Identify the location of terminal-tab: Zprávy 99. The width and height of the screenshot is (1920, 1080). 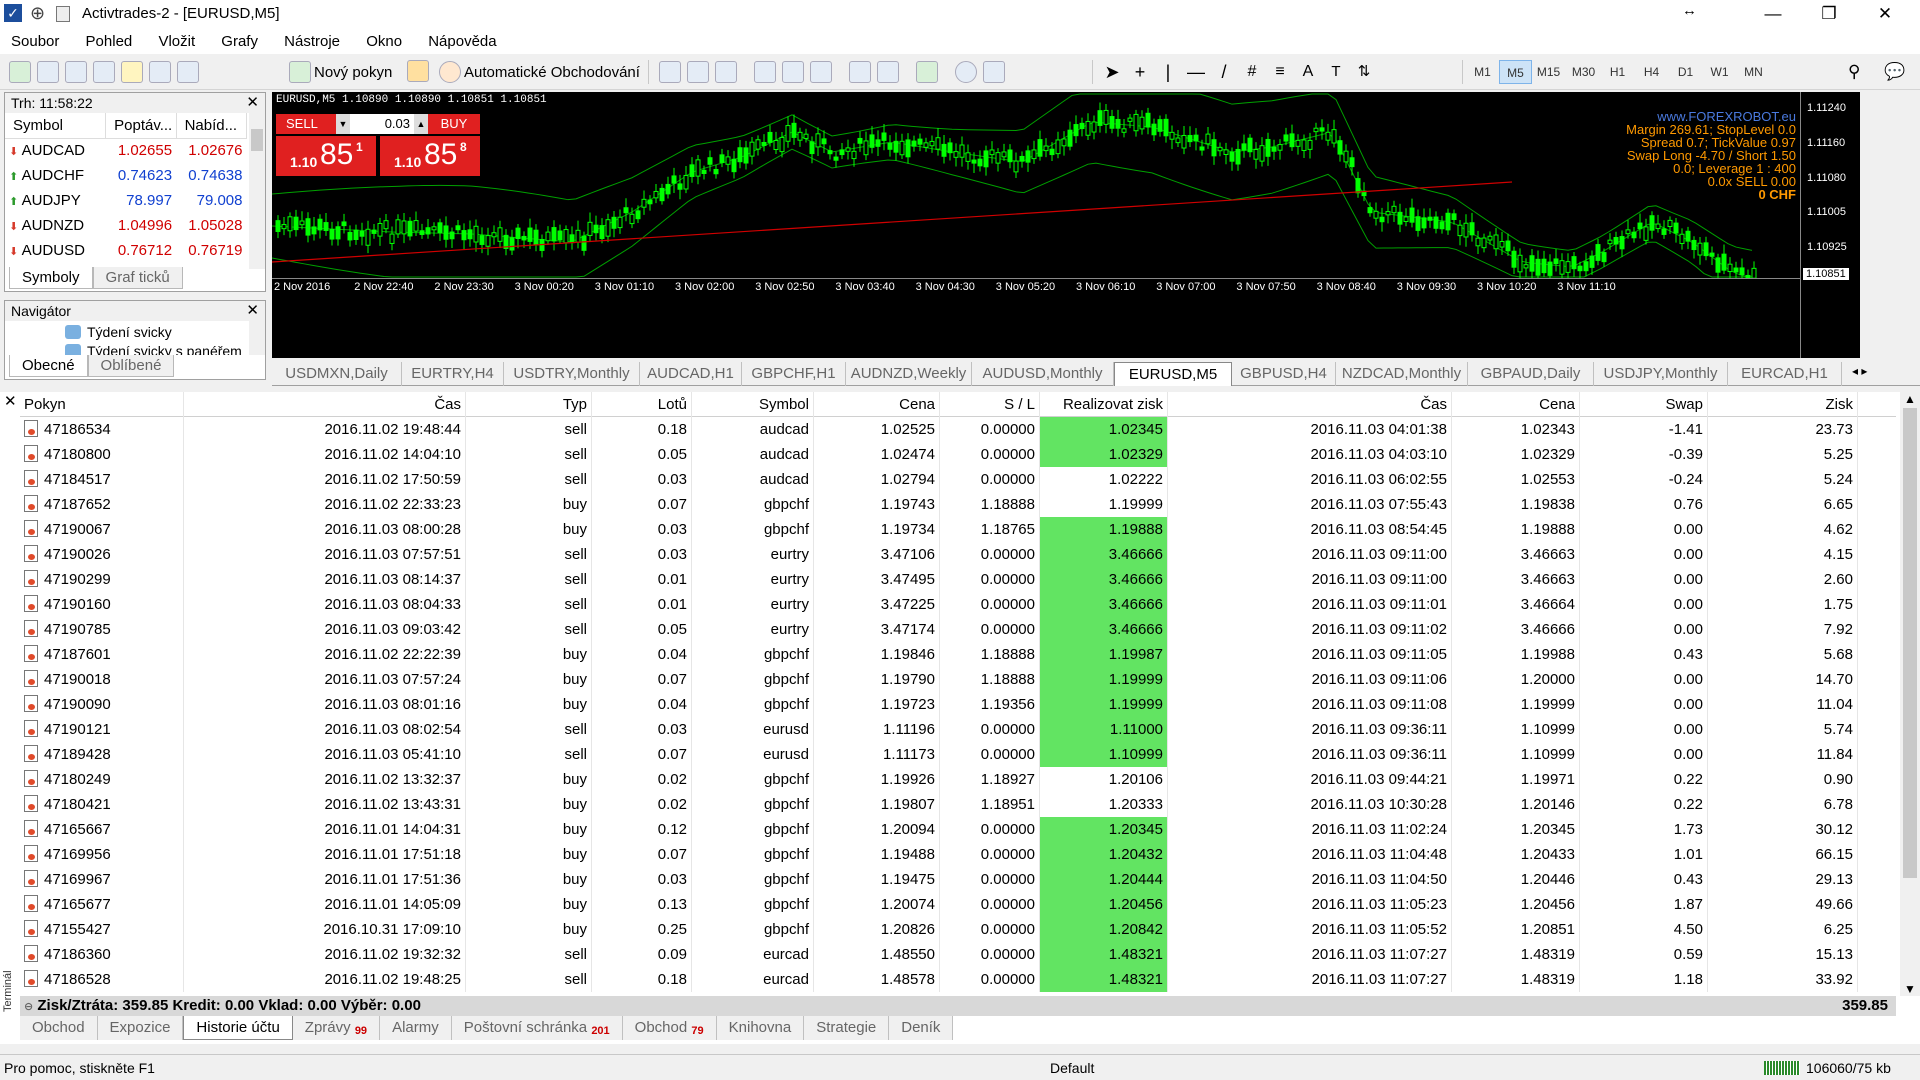
(336, 1028).